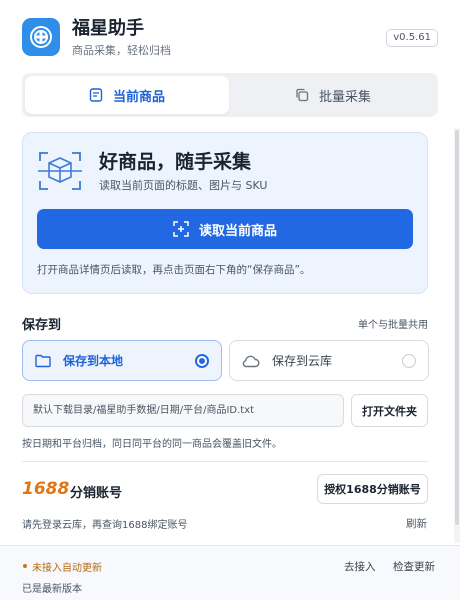 This screenshot has height=600, width=460. What do you see at coordinates (152, 444) in the screenshot?
I see `save-path-hint: 按日期和平台归档，同日同平台的同一商品会覆盖旧文件。` at bounding box center [152, 444].